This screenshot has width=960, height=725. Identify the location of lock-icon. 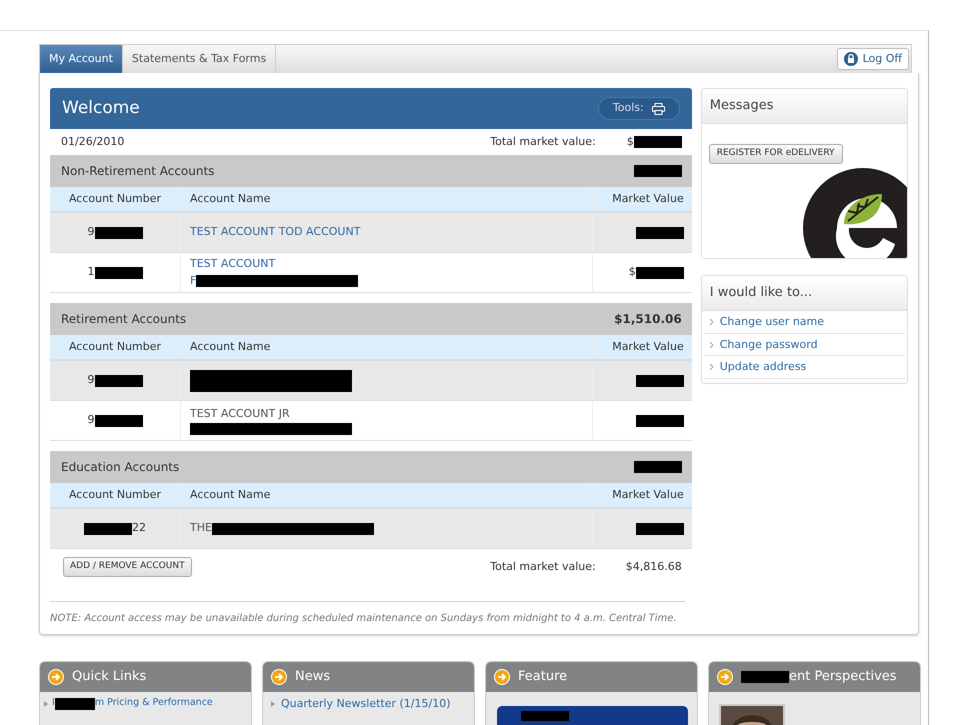
(851, 59).